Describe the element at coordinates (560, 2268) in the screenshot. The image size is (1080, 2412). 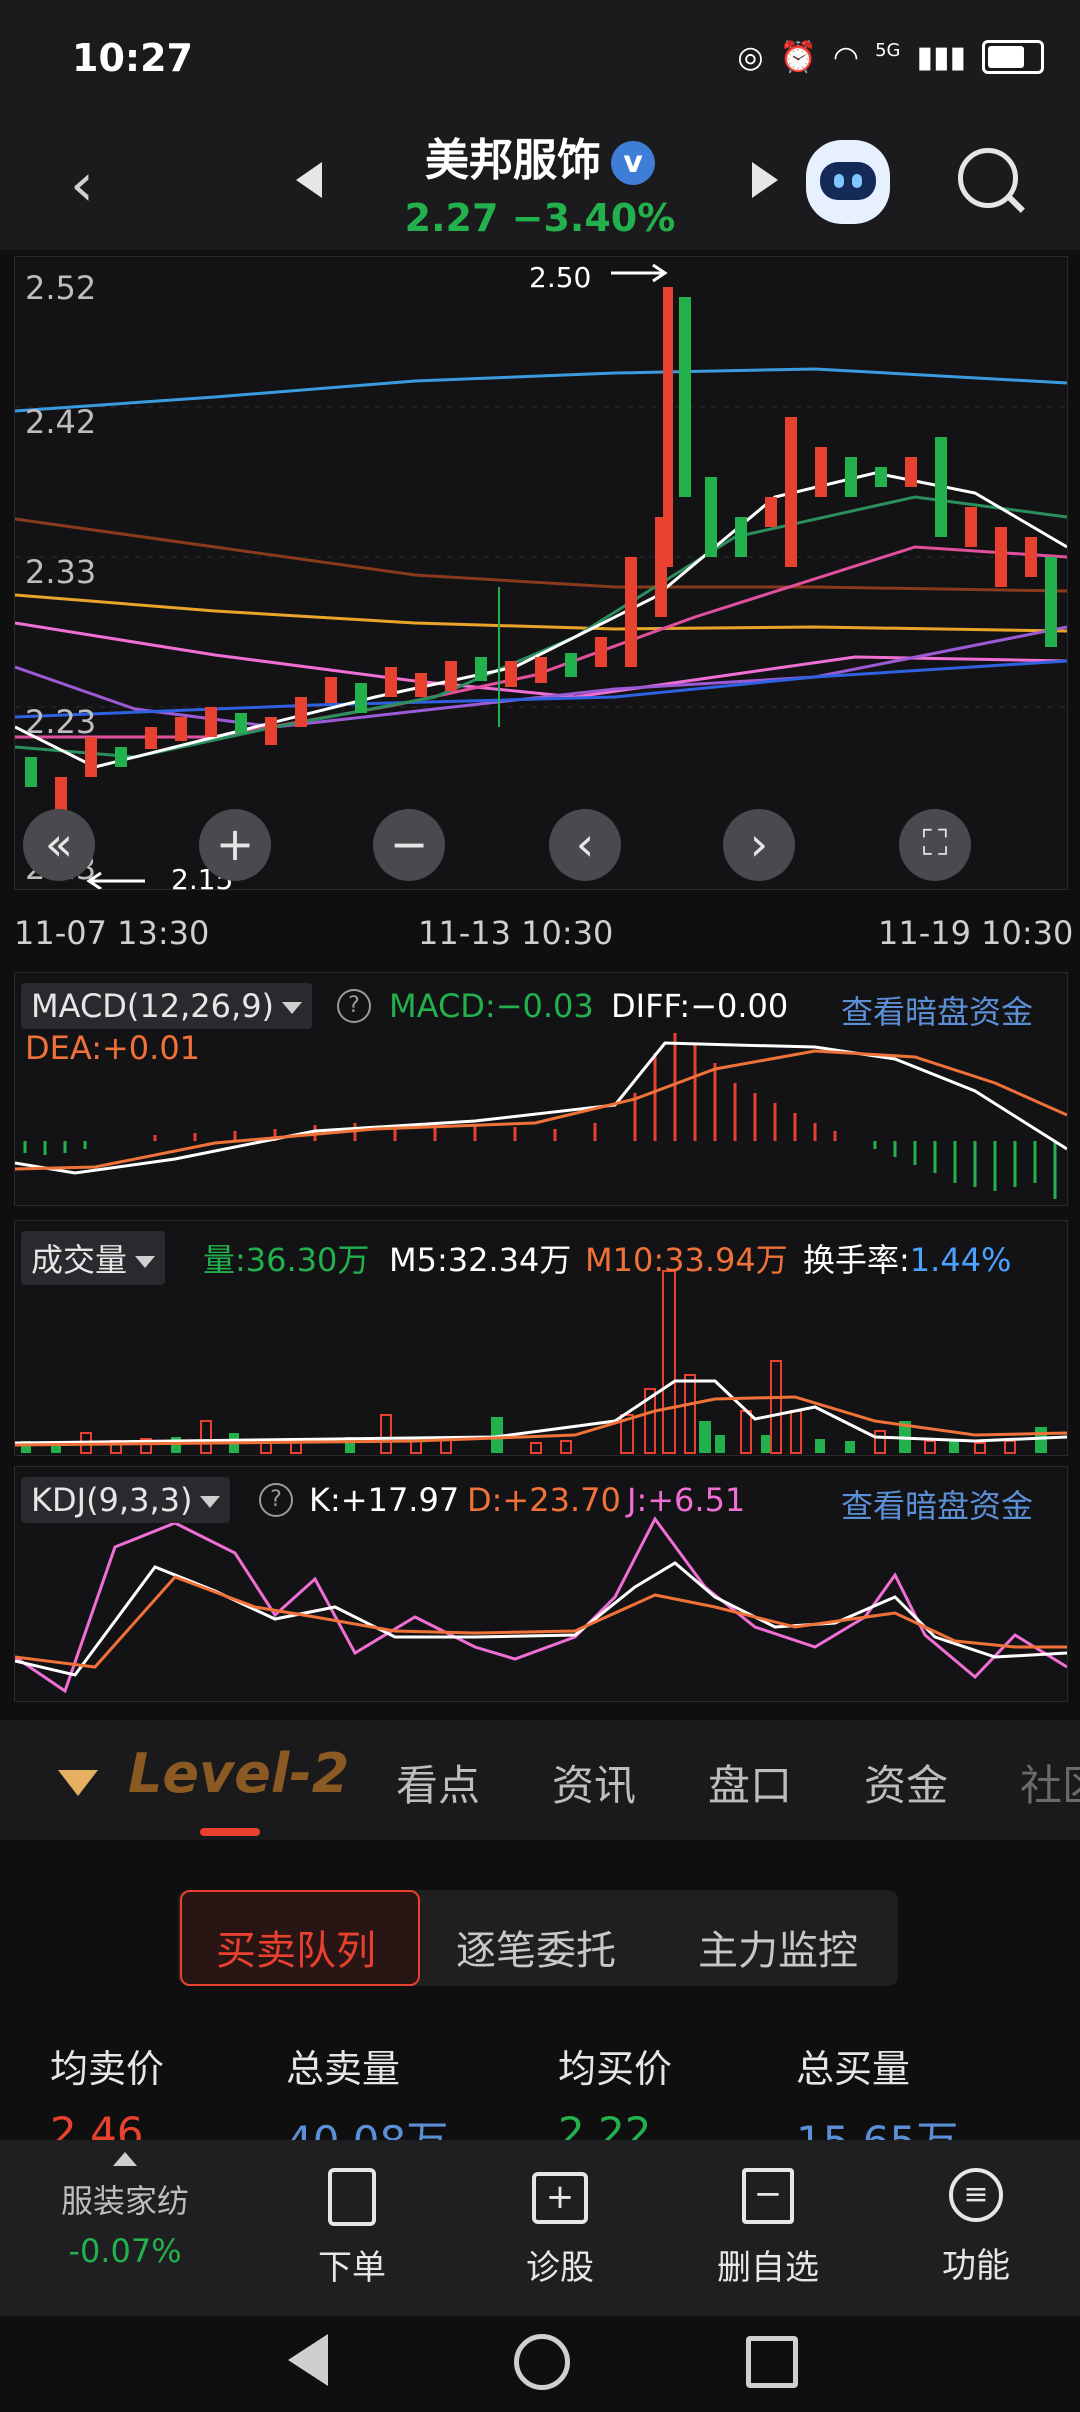
I see `diagnose-stock-label: 诊股` at that location.